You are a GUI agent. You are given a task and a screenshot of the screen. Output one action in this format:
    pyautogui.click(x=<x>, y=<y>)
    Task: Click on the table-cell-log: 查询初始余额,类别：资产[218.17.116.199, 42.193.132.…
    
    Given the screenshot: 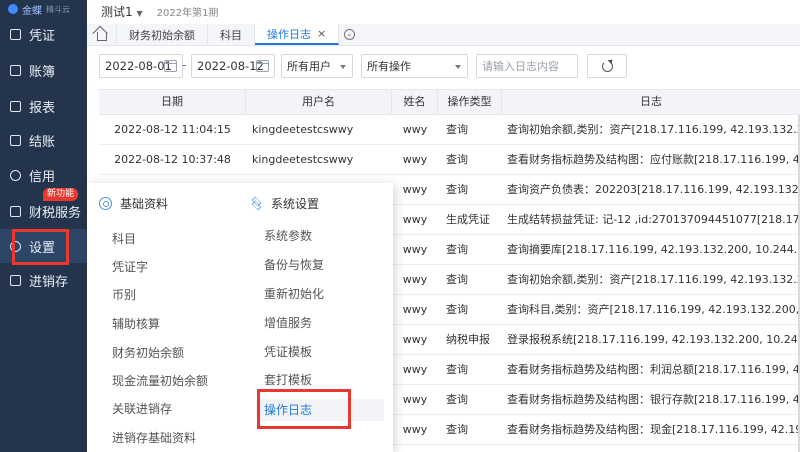 What is the action you would take?
    pyautogui.click(x=653, y=129)
    